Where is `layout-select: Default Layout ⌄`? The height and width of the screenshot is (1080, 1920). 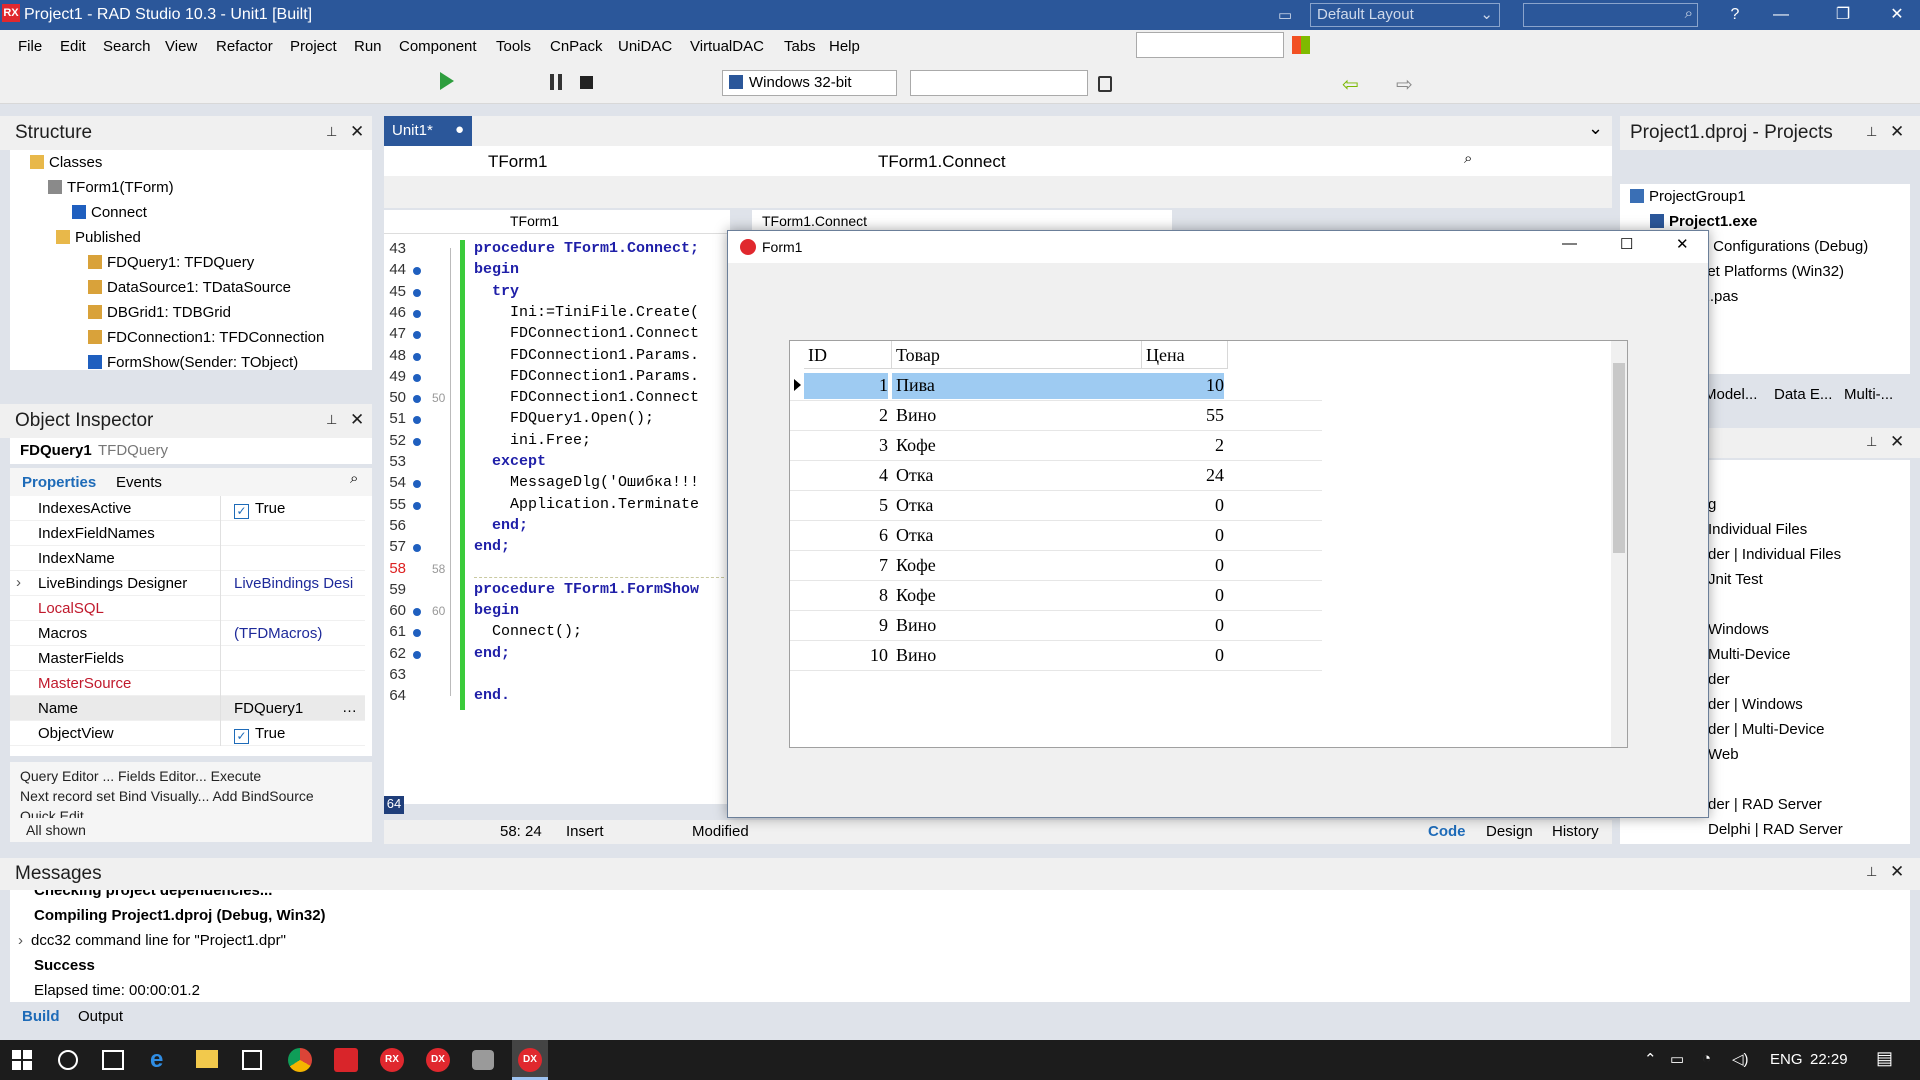 layout-select: Default Layout ⌄ is located at coordinates (1405, 15).